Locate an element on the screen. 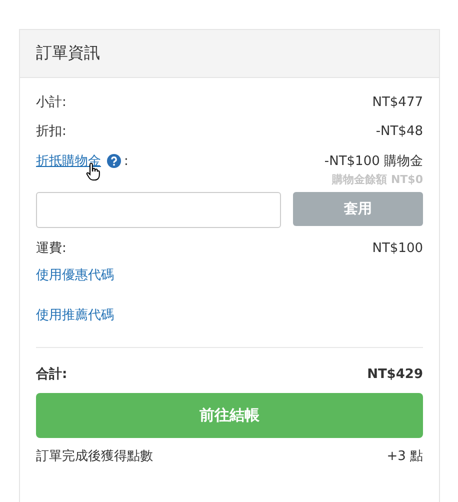  shipping-label: 運費: is located at coordinates (51, 249).